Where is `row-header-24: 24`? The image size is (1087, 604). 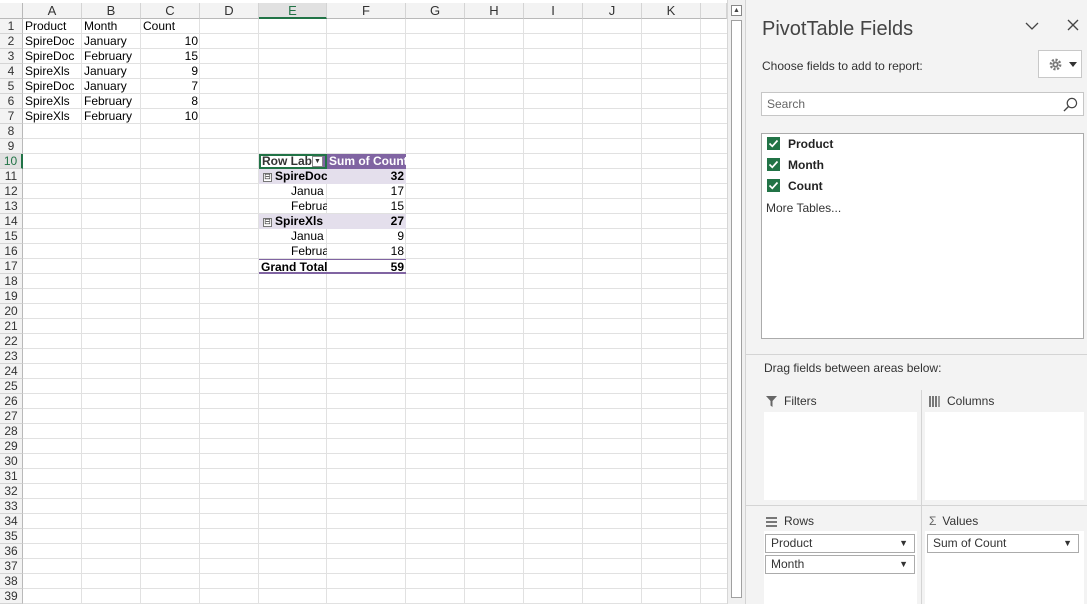
row-header-24: 24 is located at coordinates (11, 371).